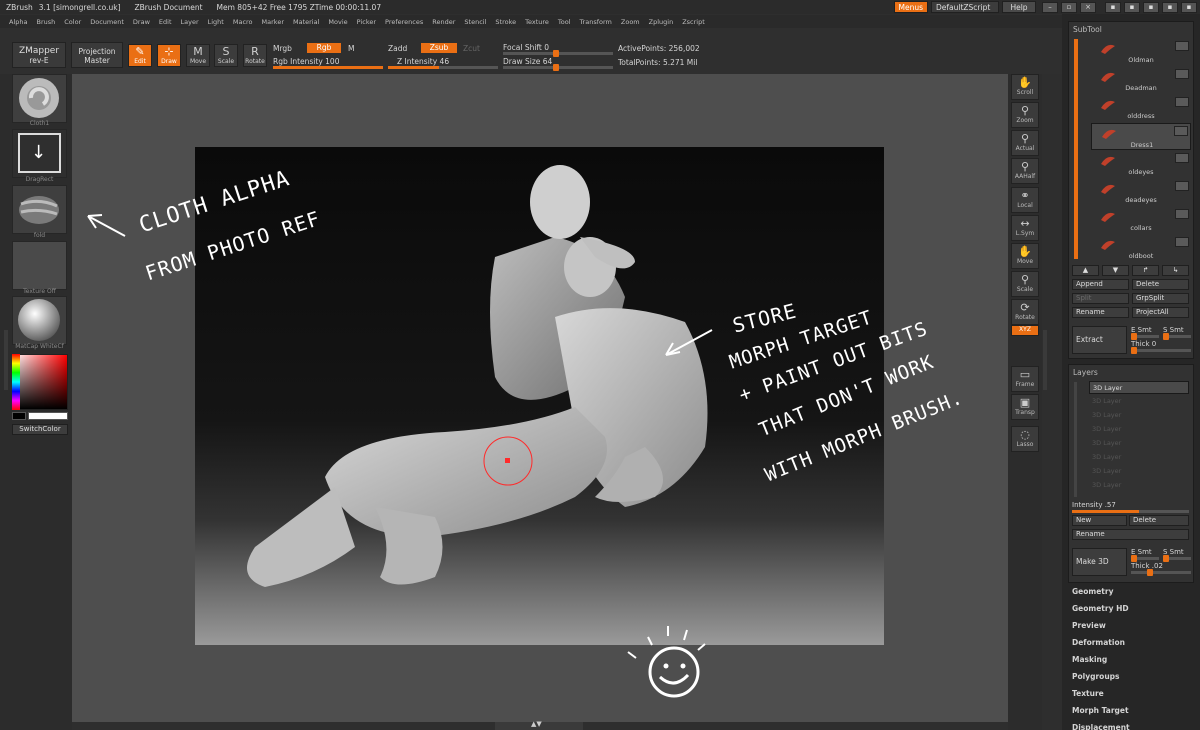  Describe the element at coordinates (1142, 145) in the screenshot. I see `subtool-item-label: Dress1` at that location.